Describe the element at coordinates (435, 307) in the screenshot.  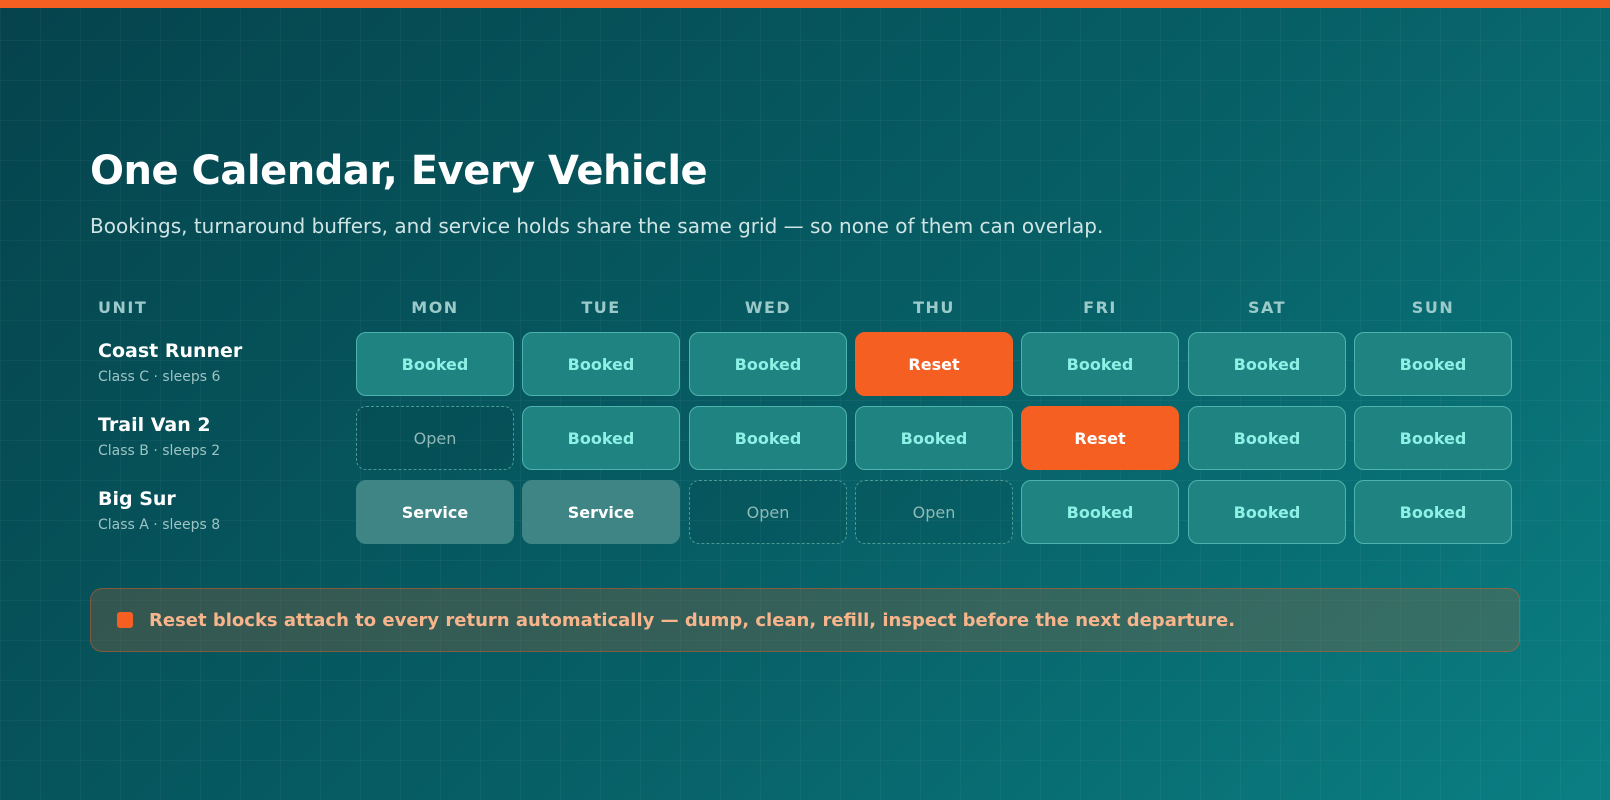
I see `day-header-mon: MON` at that location.